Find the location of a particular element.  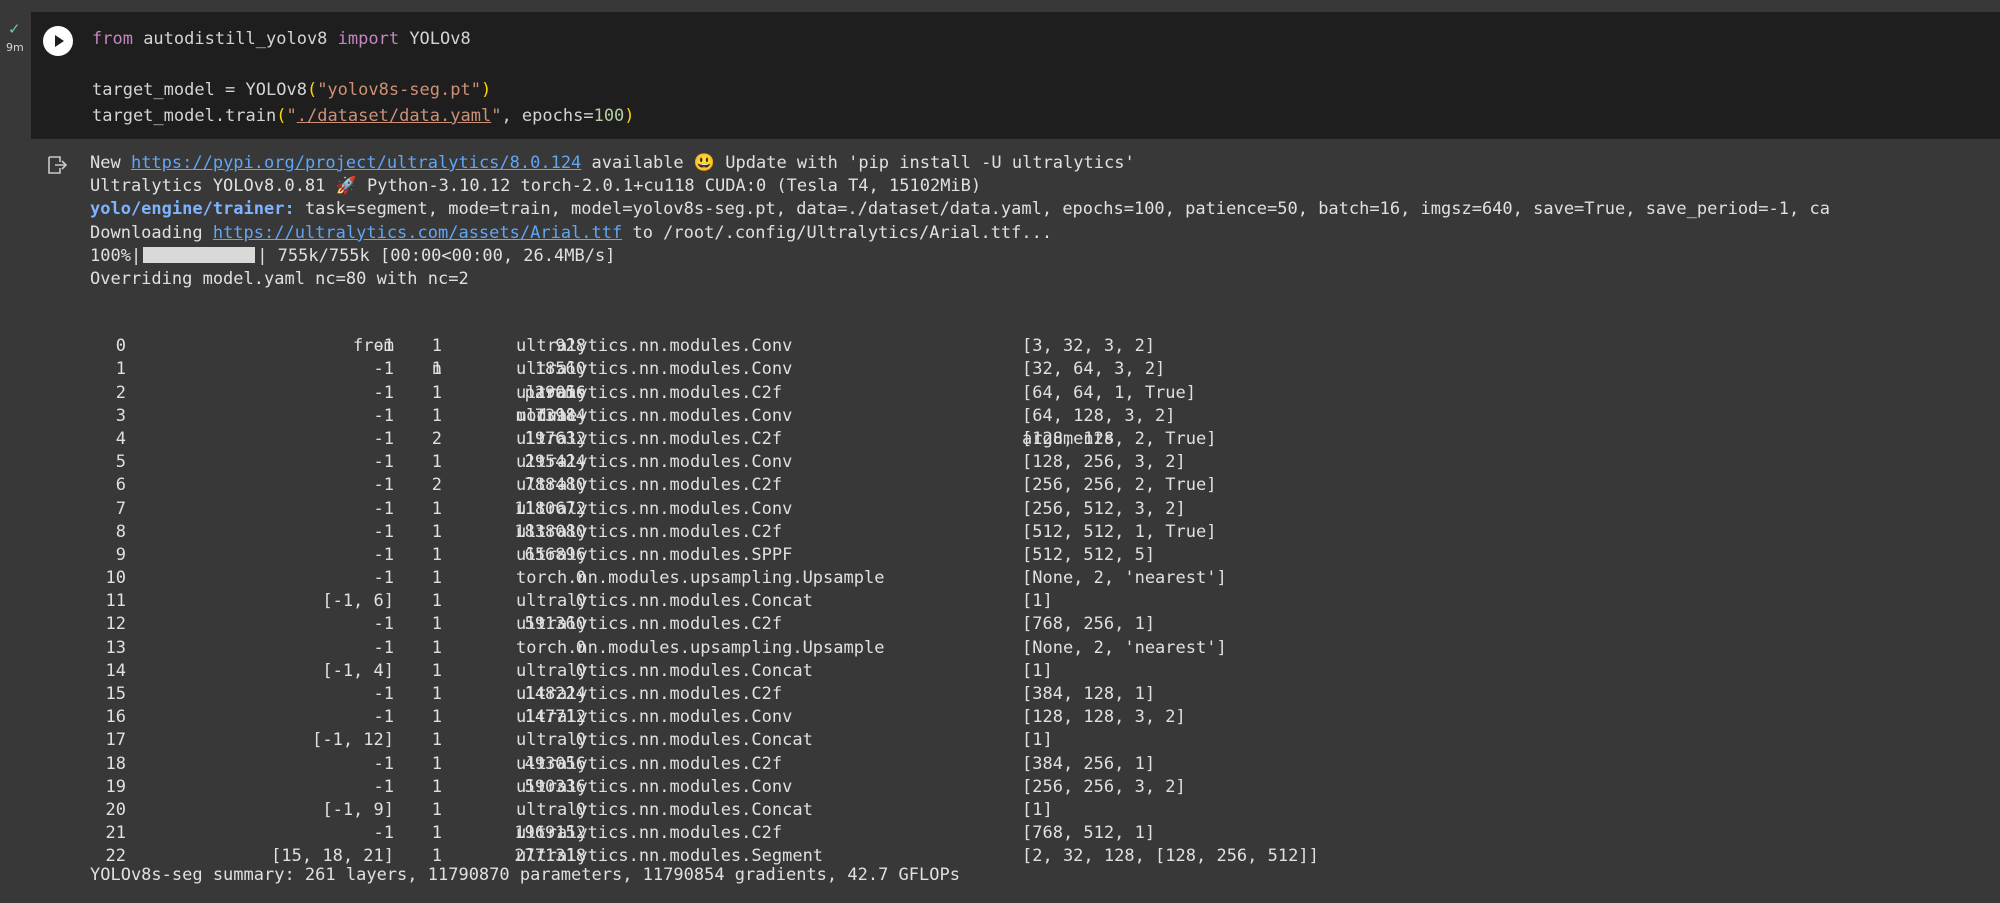

cell-args: [64, 64, 1, True] is located at coordinates (1109, 392).